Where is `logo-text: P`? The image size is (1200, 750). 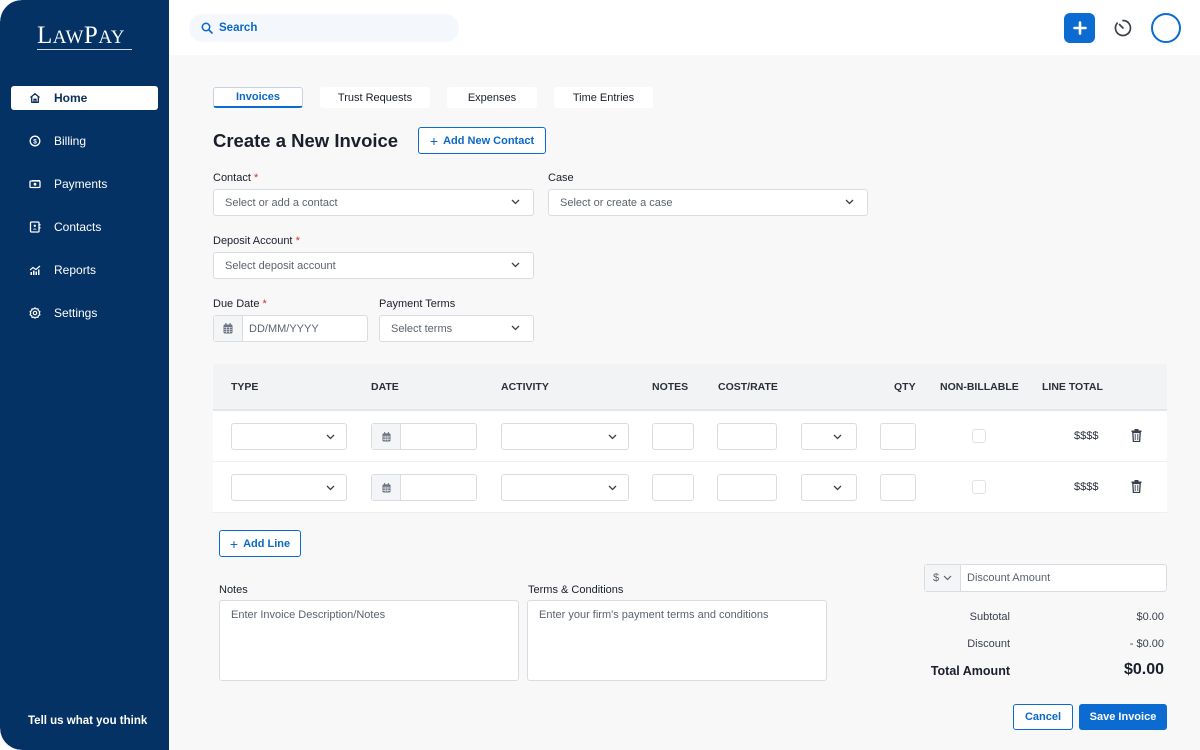 logo-text: P is located at coordinates (91, 35).